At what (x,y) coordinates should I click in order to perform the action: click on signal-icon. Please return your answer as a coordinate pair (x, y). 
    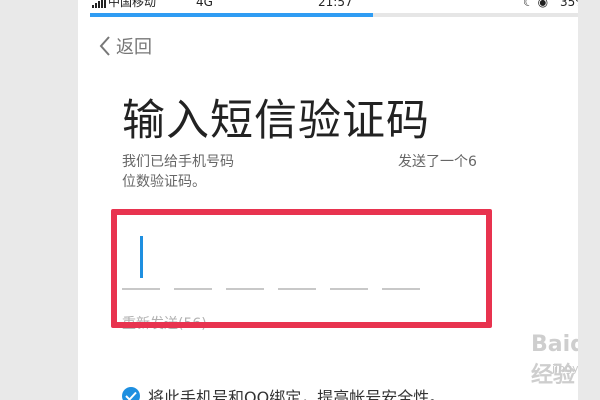
    Looking at the image, I should click on (99, 4).